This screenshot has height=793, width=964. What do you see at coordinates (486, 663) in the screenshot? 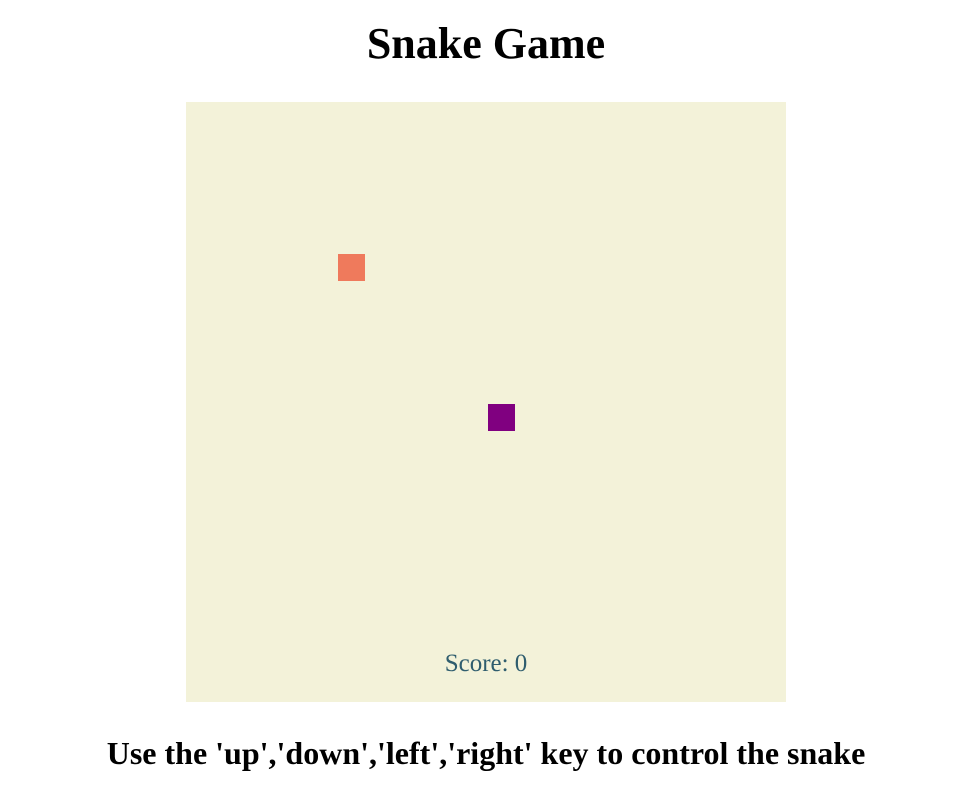
I see `score-label: Score: 0` at bounding box center [486, 663].